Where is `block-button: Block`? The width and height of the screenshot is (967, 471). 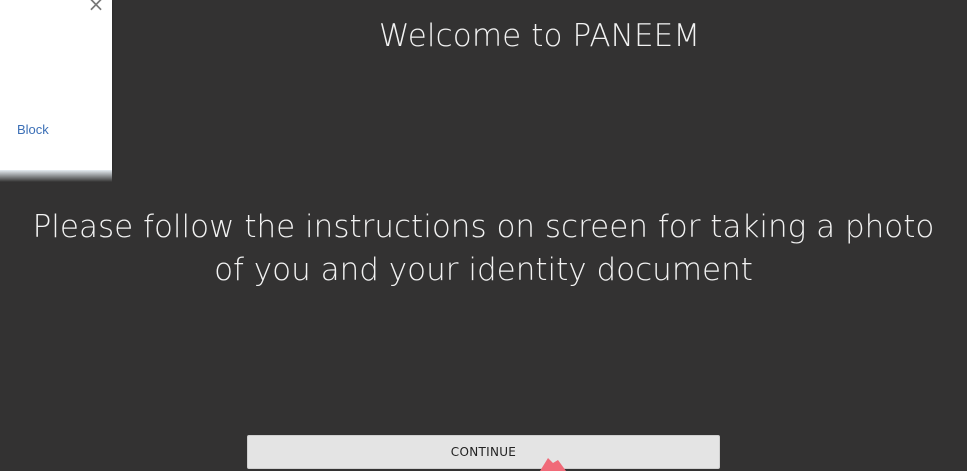 block-button: Block is located at coordinates (33, 129).